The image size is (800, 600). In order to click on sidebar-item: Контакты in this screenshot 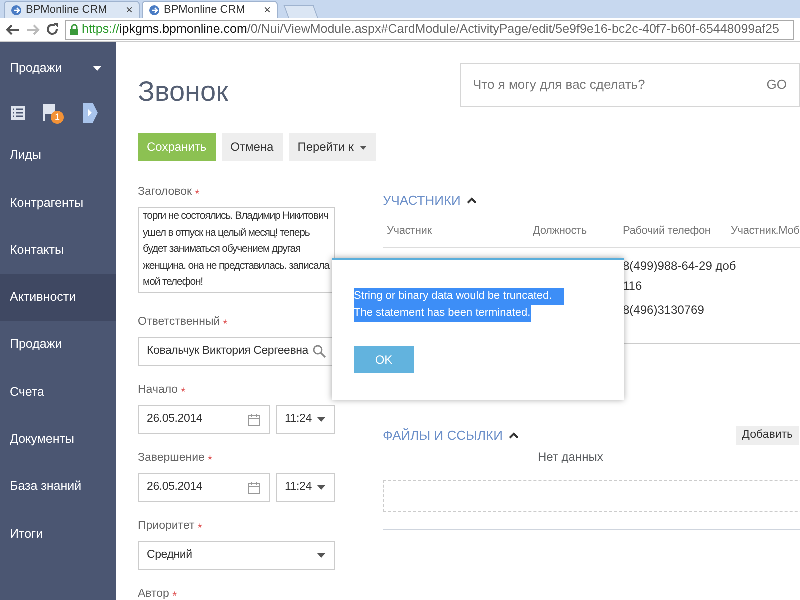, I will do `click(58, 250)`.